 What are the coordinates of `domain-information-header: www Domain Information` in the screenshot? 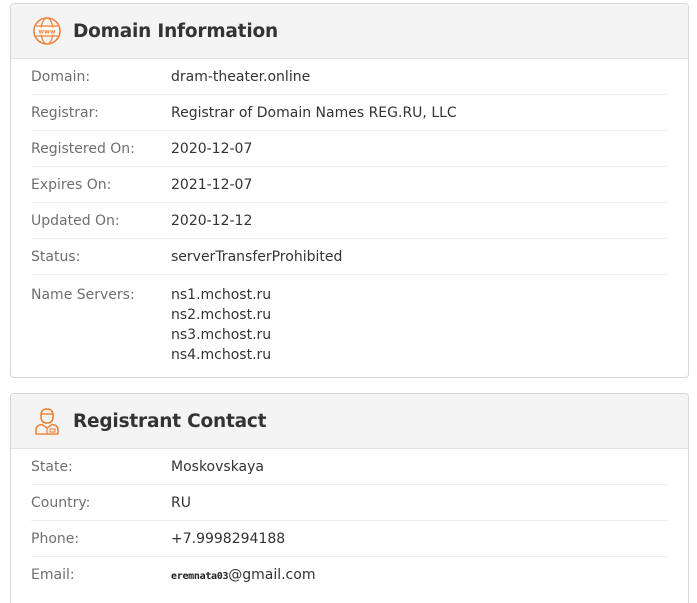 It's located at (349, 31).